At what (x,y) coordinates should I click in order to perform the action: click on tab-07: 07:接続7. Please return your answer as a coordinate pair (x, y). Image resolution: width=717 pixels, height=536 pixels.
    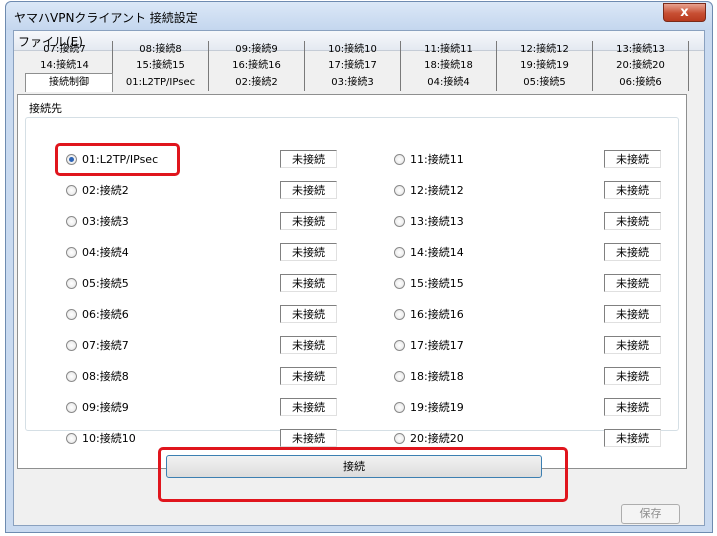
    Looking at the image, I should click on (65, 49).